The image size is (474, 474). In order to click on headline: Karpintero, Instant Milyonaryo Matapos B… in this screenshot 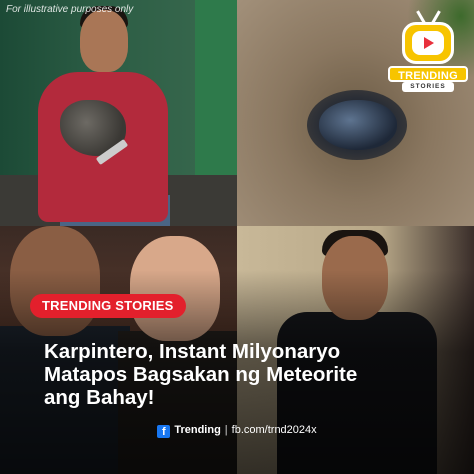, I will do `click(254, 374)`.